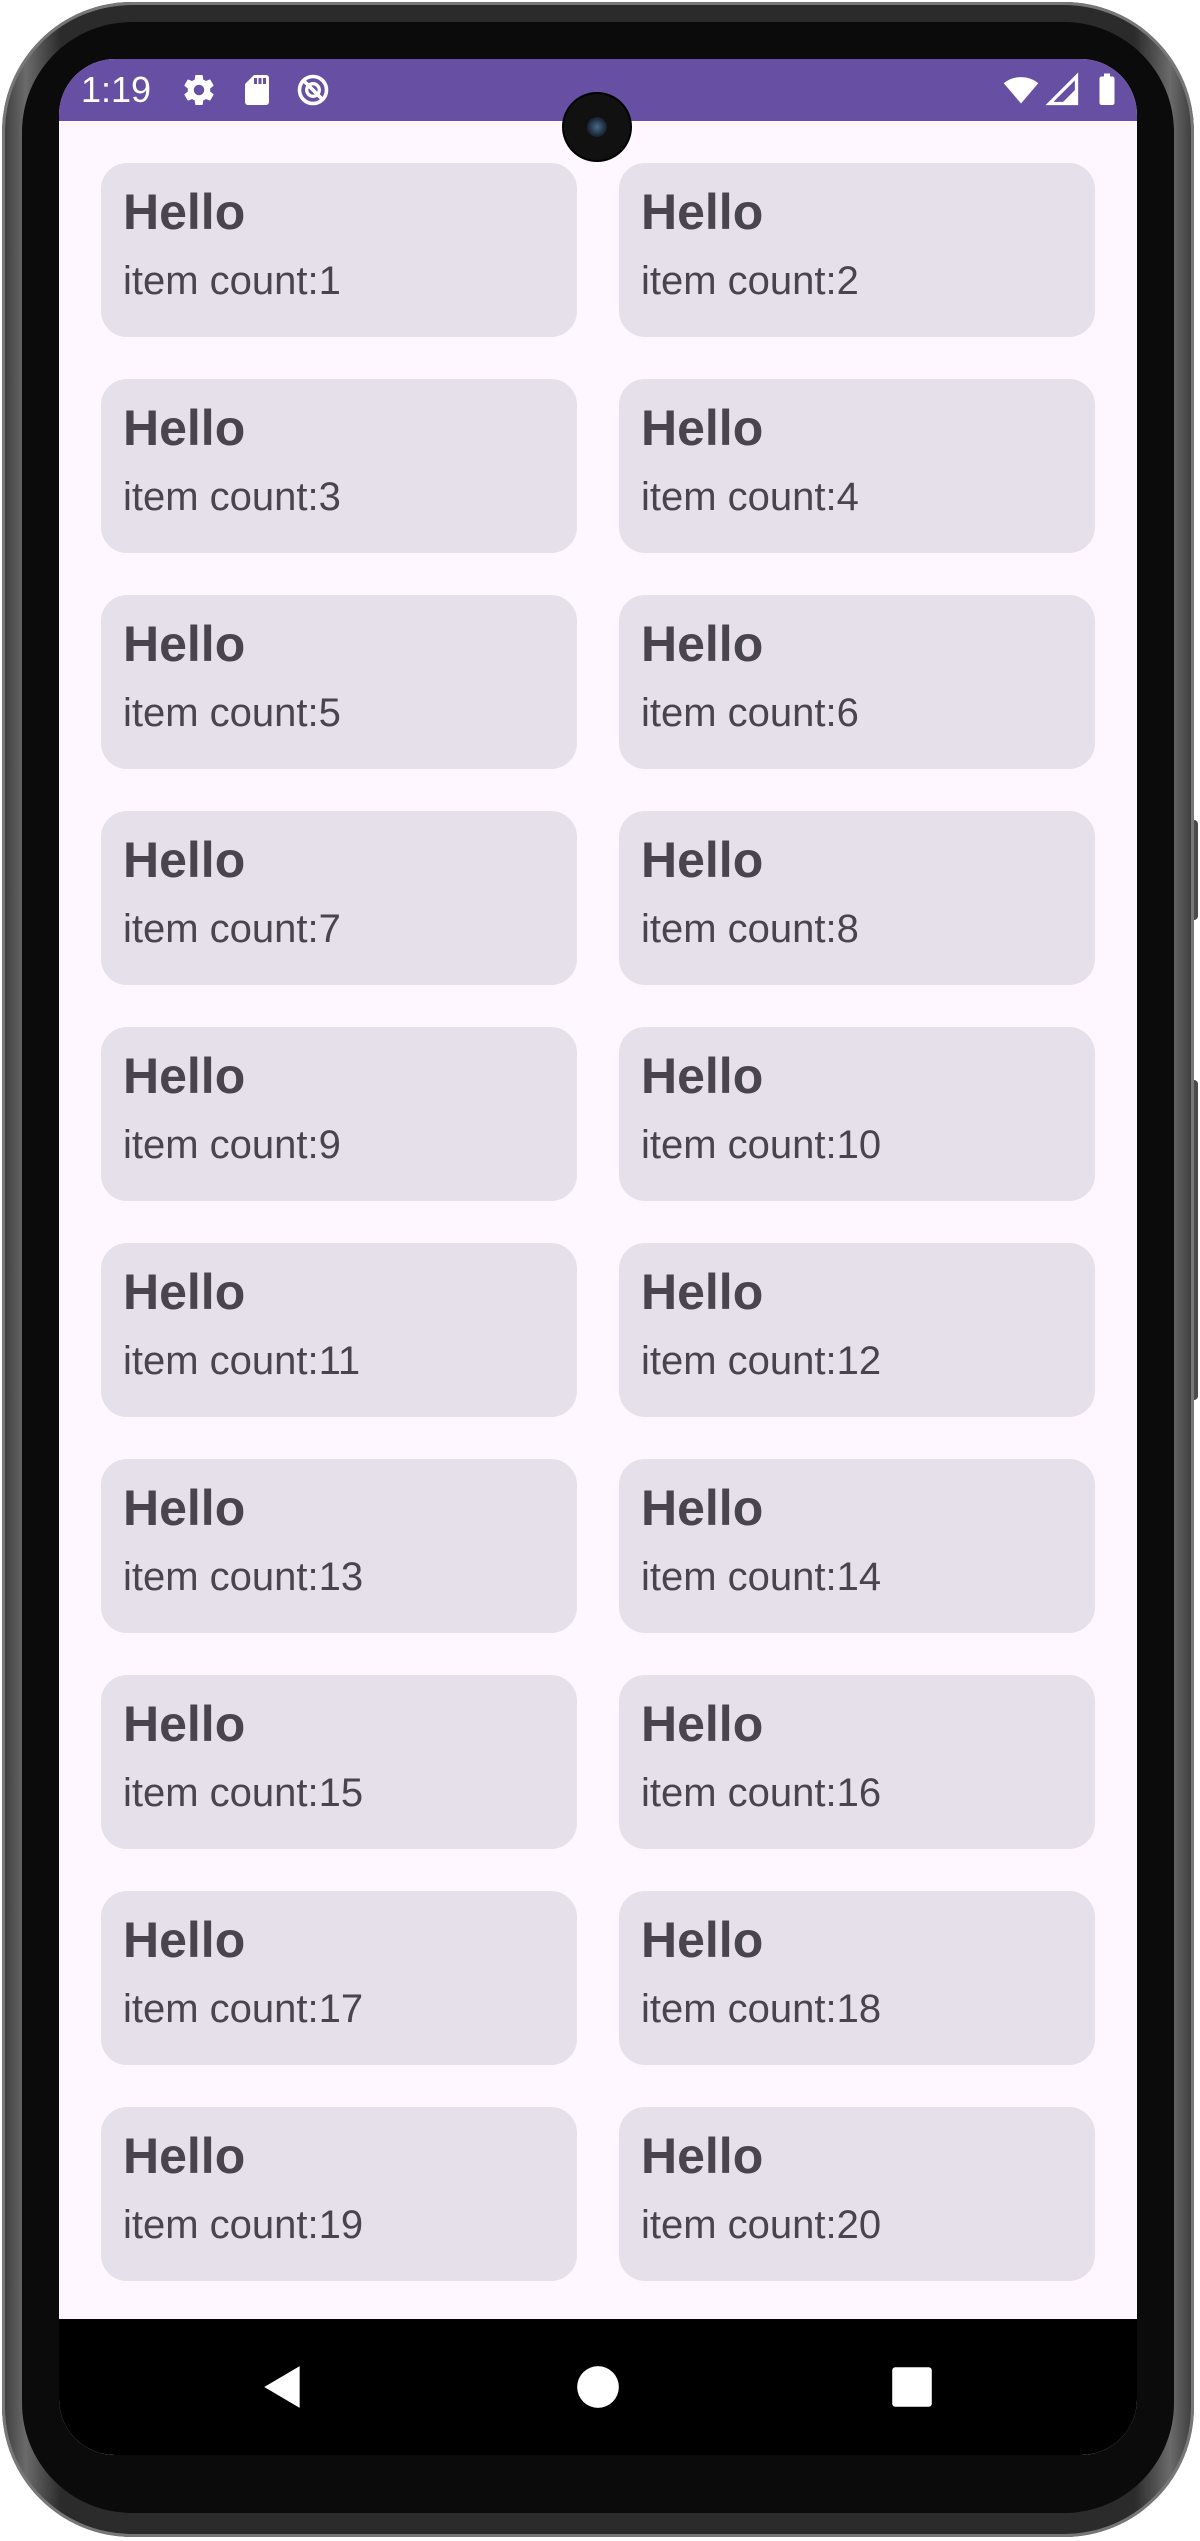 Image resolution: width=1200 pixels, height=2541 pixels. What do you see at coordinates (339, 250) in the screenshot?
I see `grid-card: Hello item count:1` at bounding box center [339, 250].